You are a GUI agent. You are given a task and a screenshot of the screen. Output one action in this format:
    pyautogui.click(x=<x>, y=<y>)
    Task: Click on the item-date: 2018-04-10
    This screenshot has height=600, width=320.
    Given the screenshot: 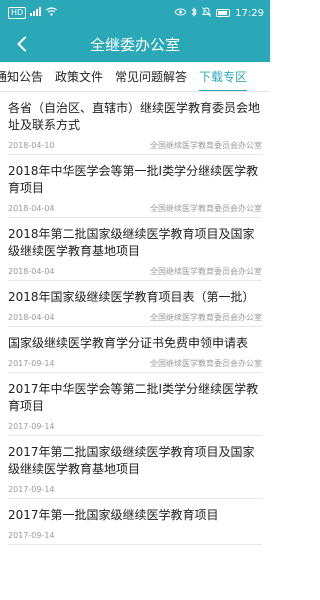 What is the action you would take?
    pyautogui.click(x=31, y=145)
    